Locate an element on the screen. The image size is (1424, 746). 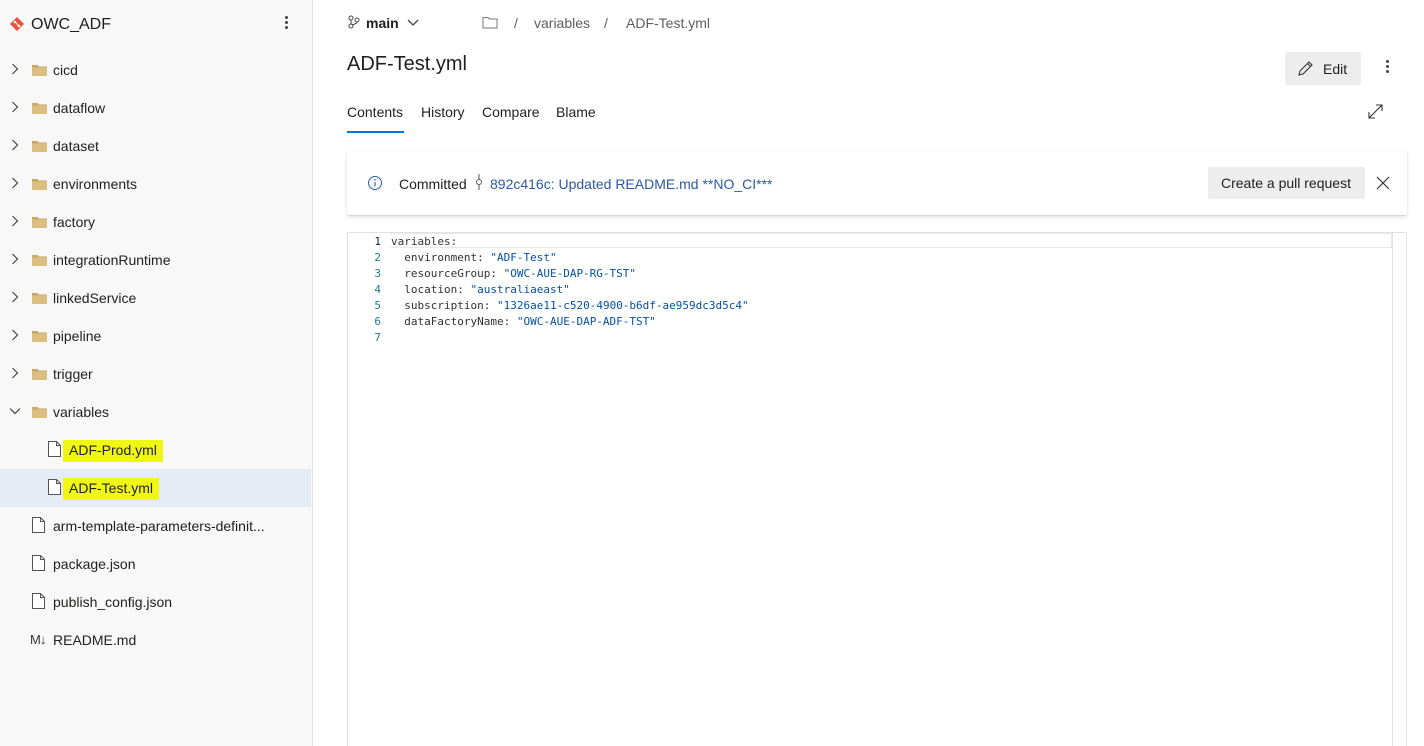
tree-folder-pipeline: pipeline is located at coordinates (155, 336).